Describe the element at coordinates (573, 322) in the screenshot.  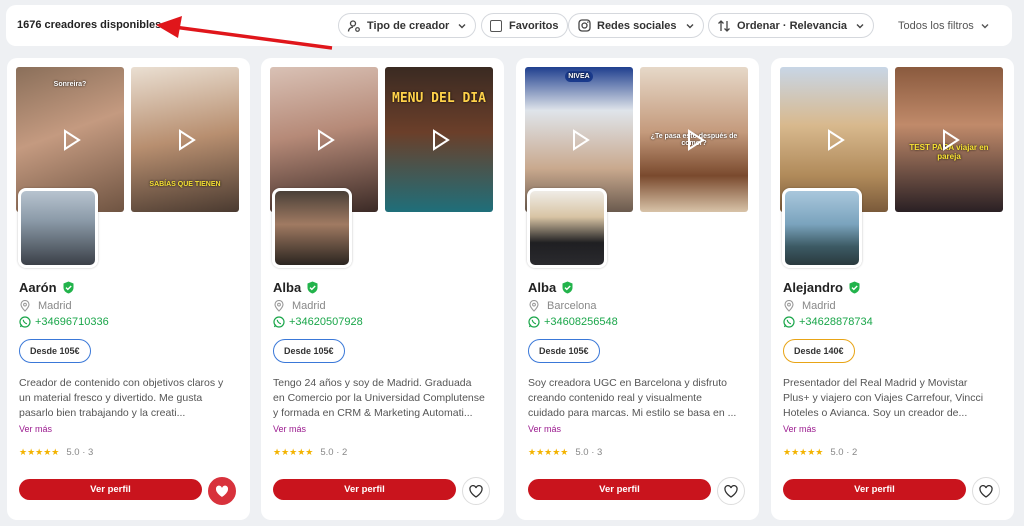
I see `creator-phone: +34608256548` at that location.